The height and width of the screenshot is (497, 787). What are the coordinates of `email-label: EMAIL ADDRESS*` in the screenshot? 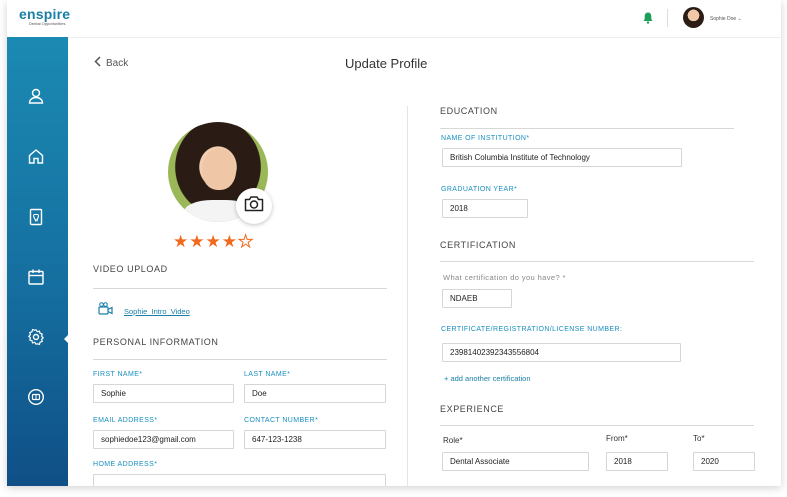 It's located at (125, 420).